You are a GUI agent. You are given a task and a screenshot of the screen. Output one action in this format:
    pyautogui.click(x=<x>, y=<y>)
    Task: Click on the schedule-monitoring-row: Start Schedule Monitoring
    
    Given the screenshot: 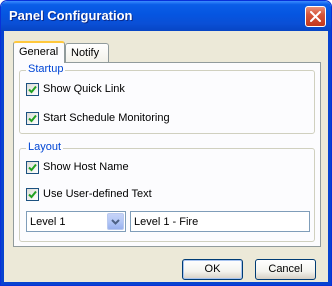 What is the action you would take?
    pyautogui.click(x=98, y=118)
    